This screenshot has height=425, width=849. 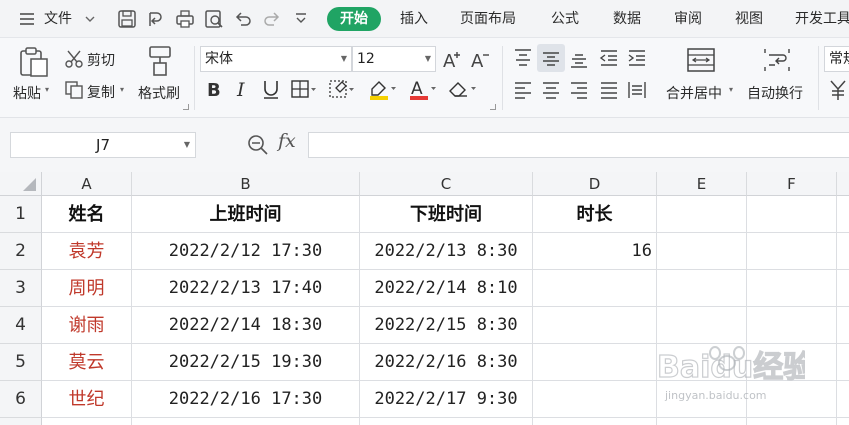 What do you see at coordinates (775, 93) in the screenshot?
I see `wrap-text-button: 自动换行` at bounding box center [775, 93].